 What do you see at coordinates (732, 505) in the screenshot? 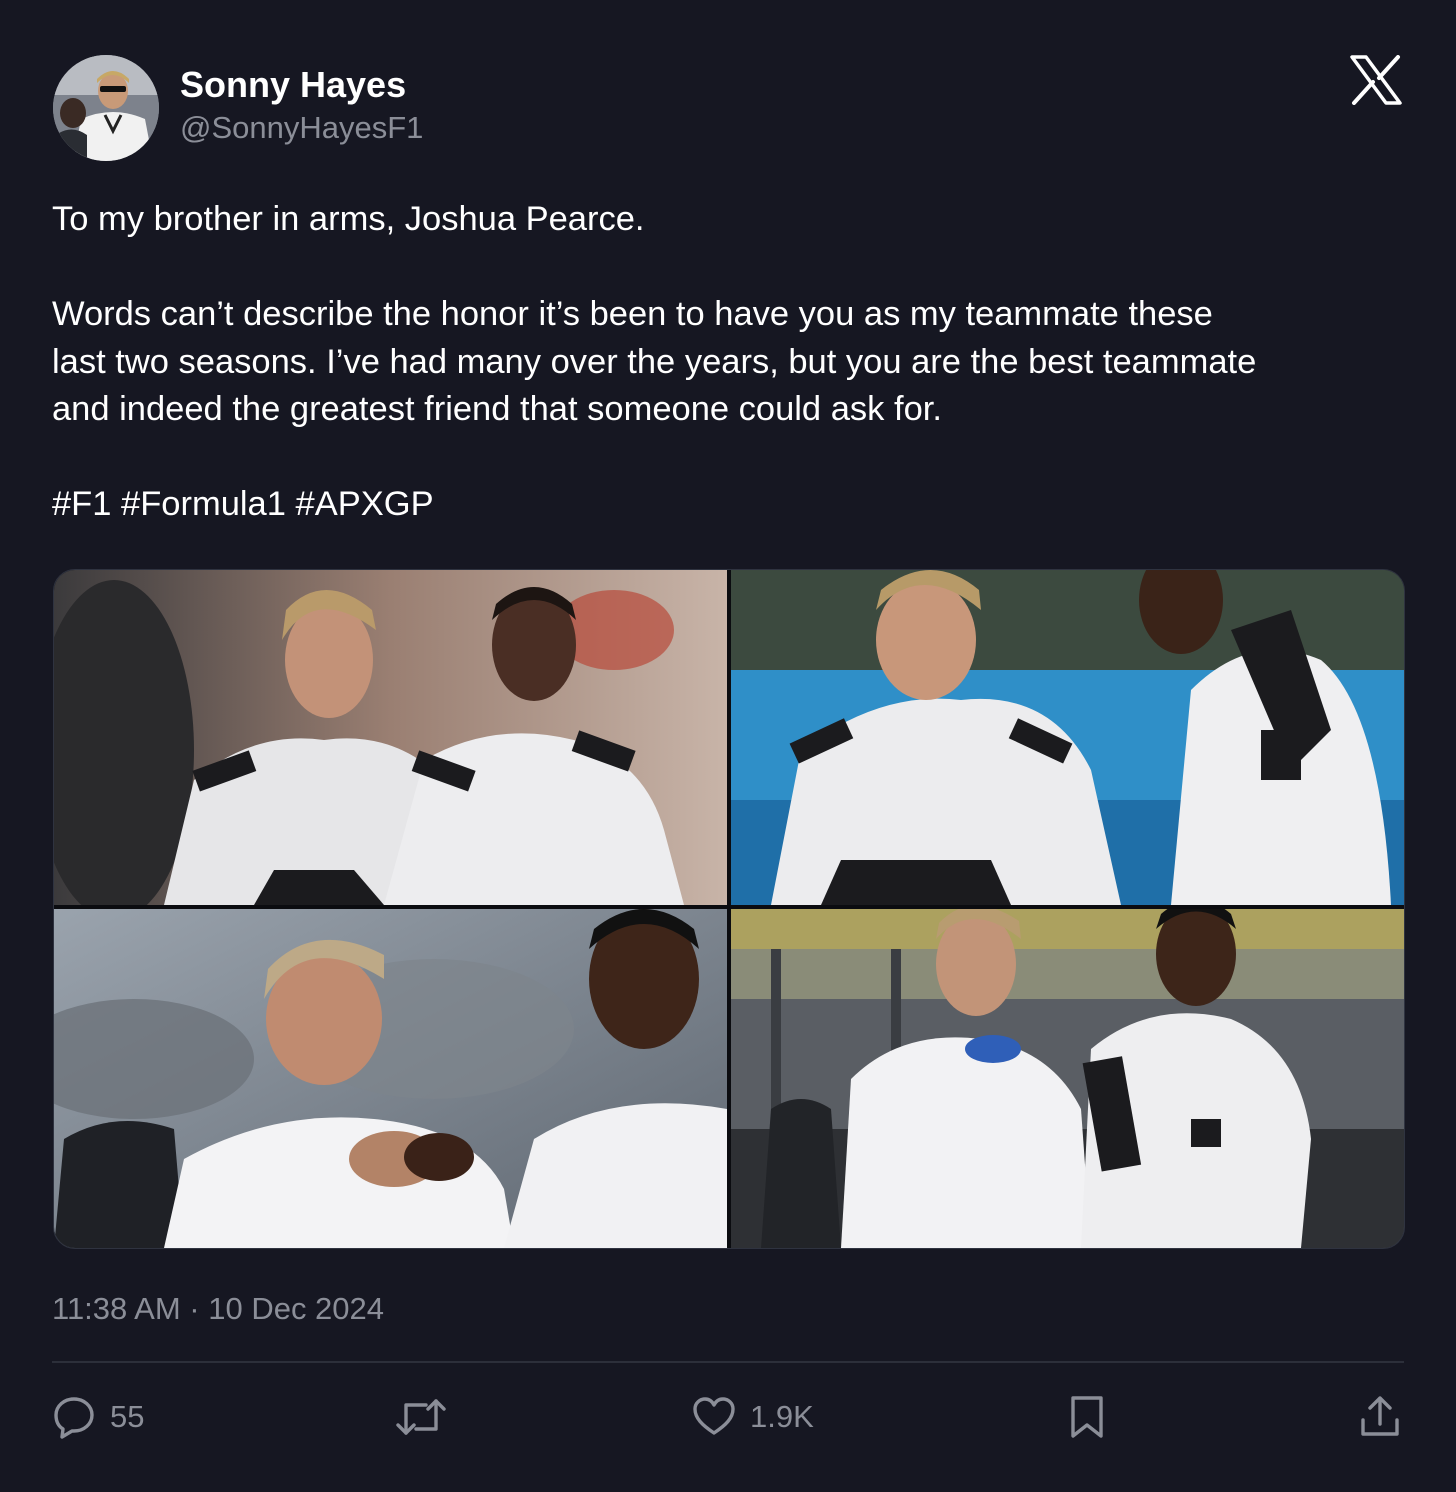
I see `tweet-hashtags: #F1 #Formula1 #APXGP` at bounding box center [732, 505].